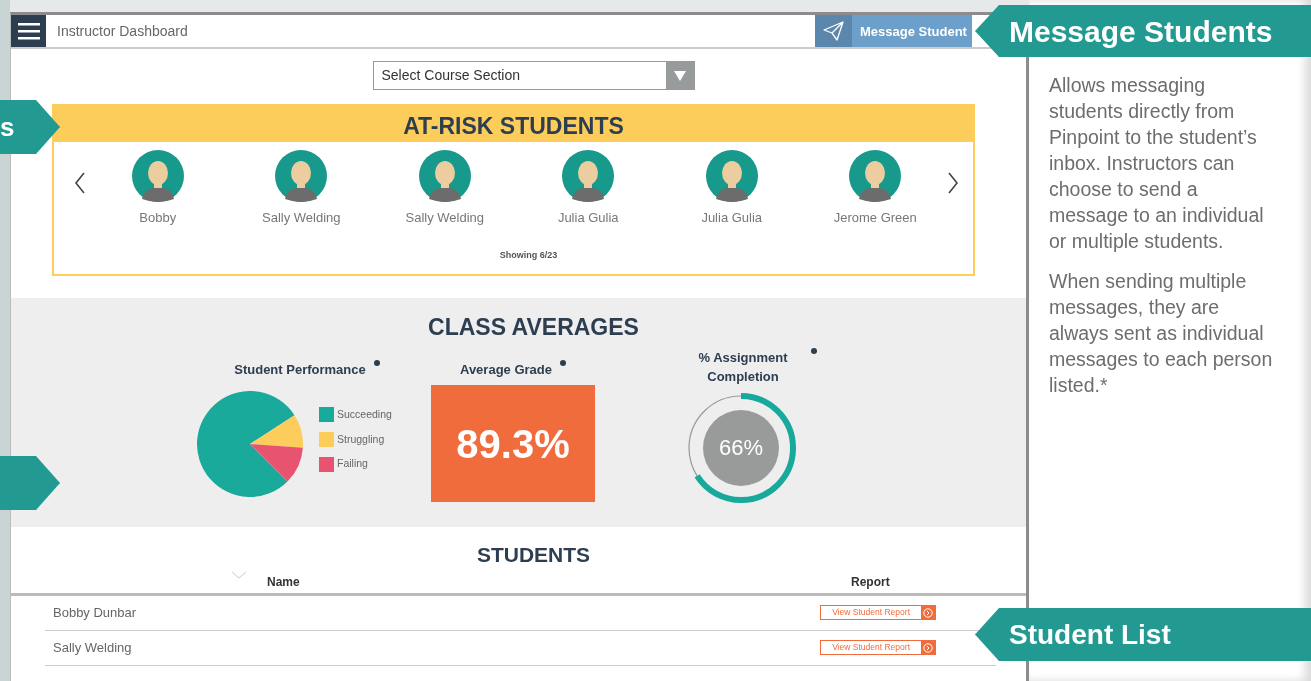  What do you see at coordinates (513, 124) in the screenshot?
I see `section-title: AT-RISK STUDENTS` at bounding box center [513, 124].